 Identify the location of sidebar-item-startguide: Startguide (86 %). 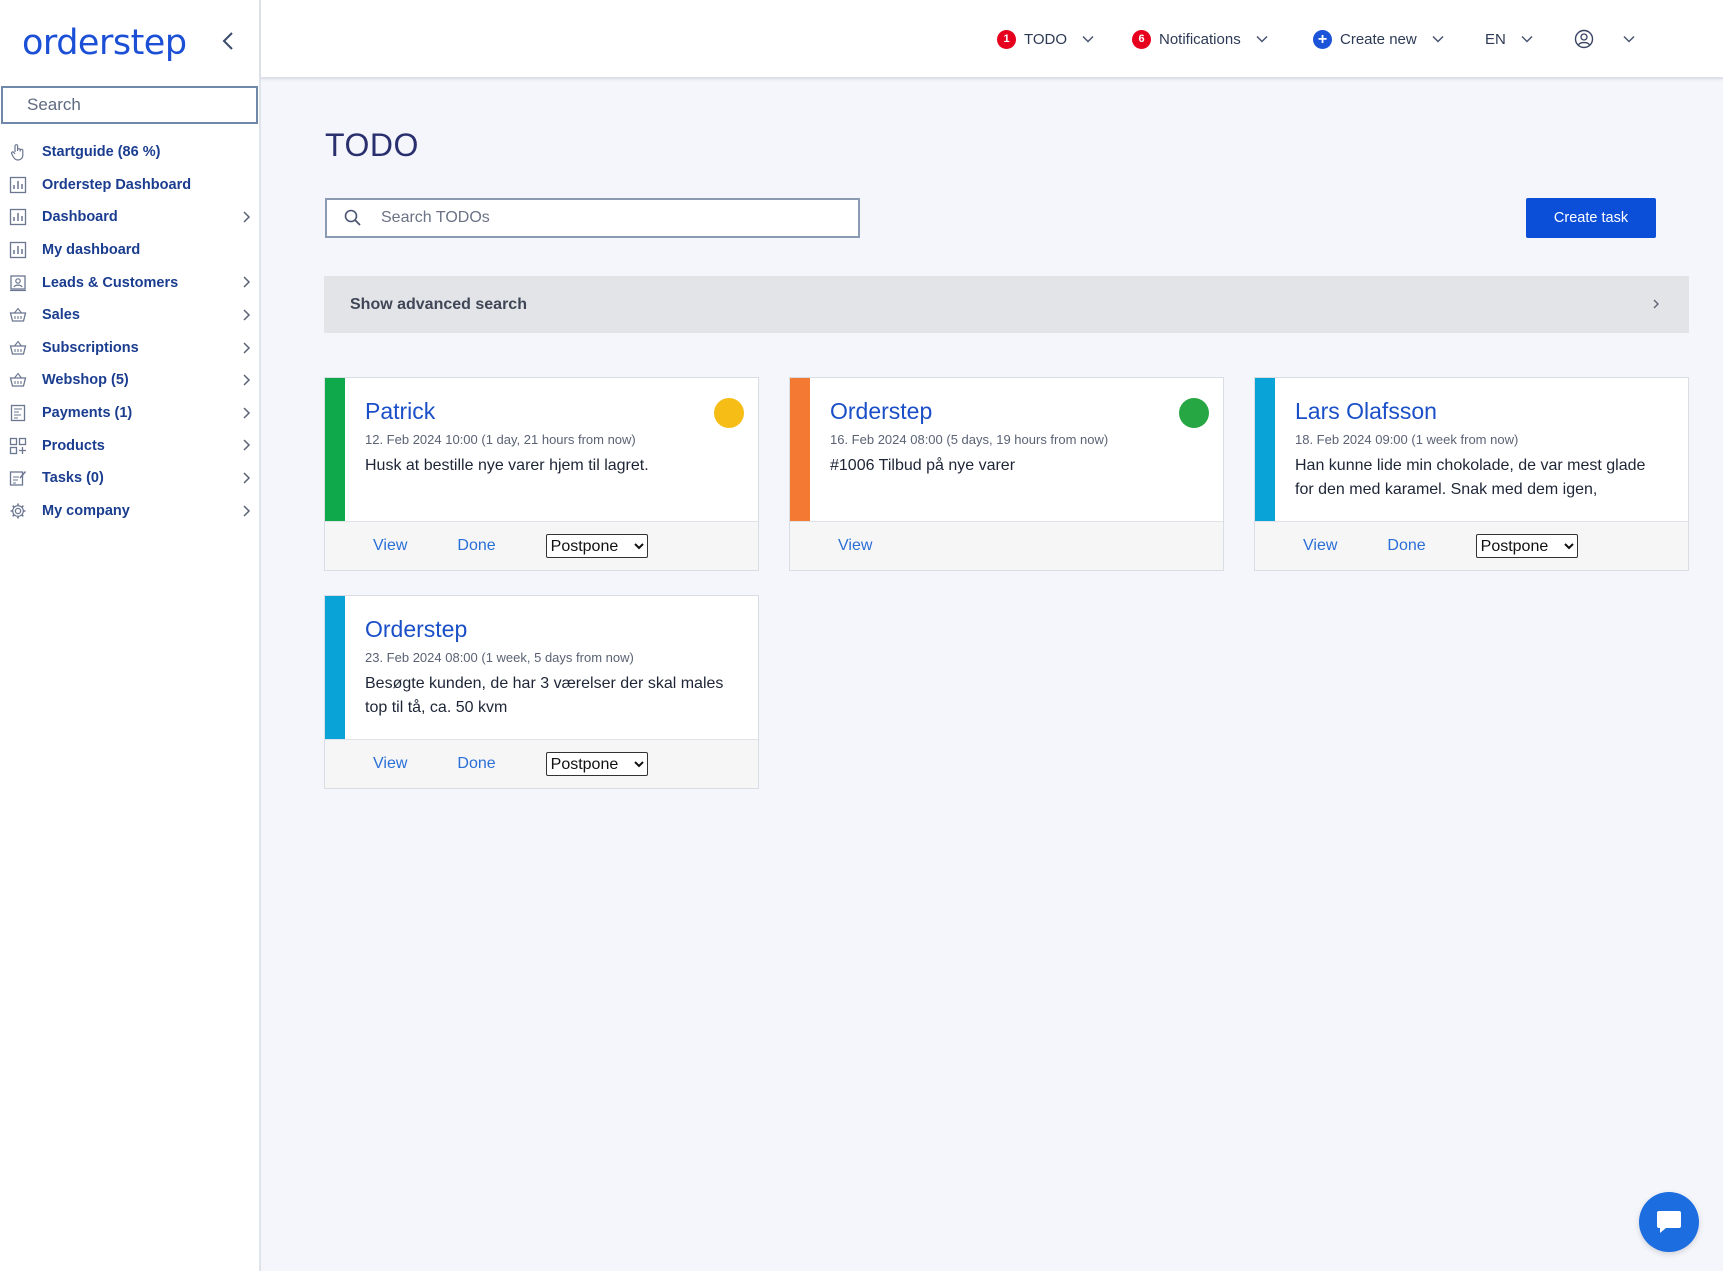
(129, 152).